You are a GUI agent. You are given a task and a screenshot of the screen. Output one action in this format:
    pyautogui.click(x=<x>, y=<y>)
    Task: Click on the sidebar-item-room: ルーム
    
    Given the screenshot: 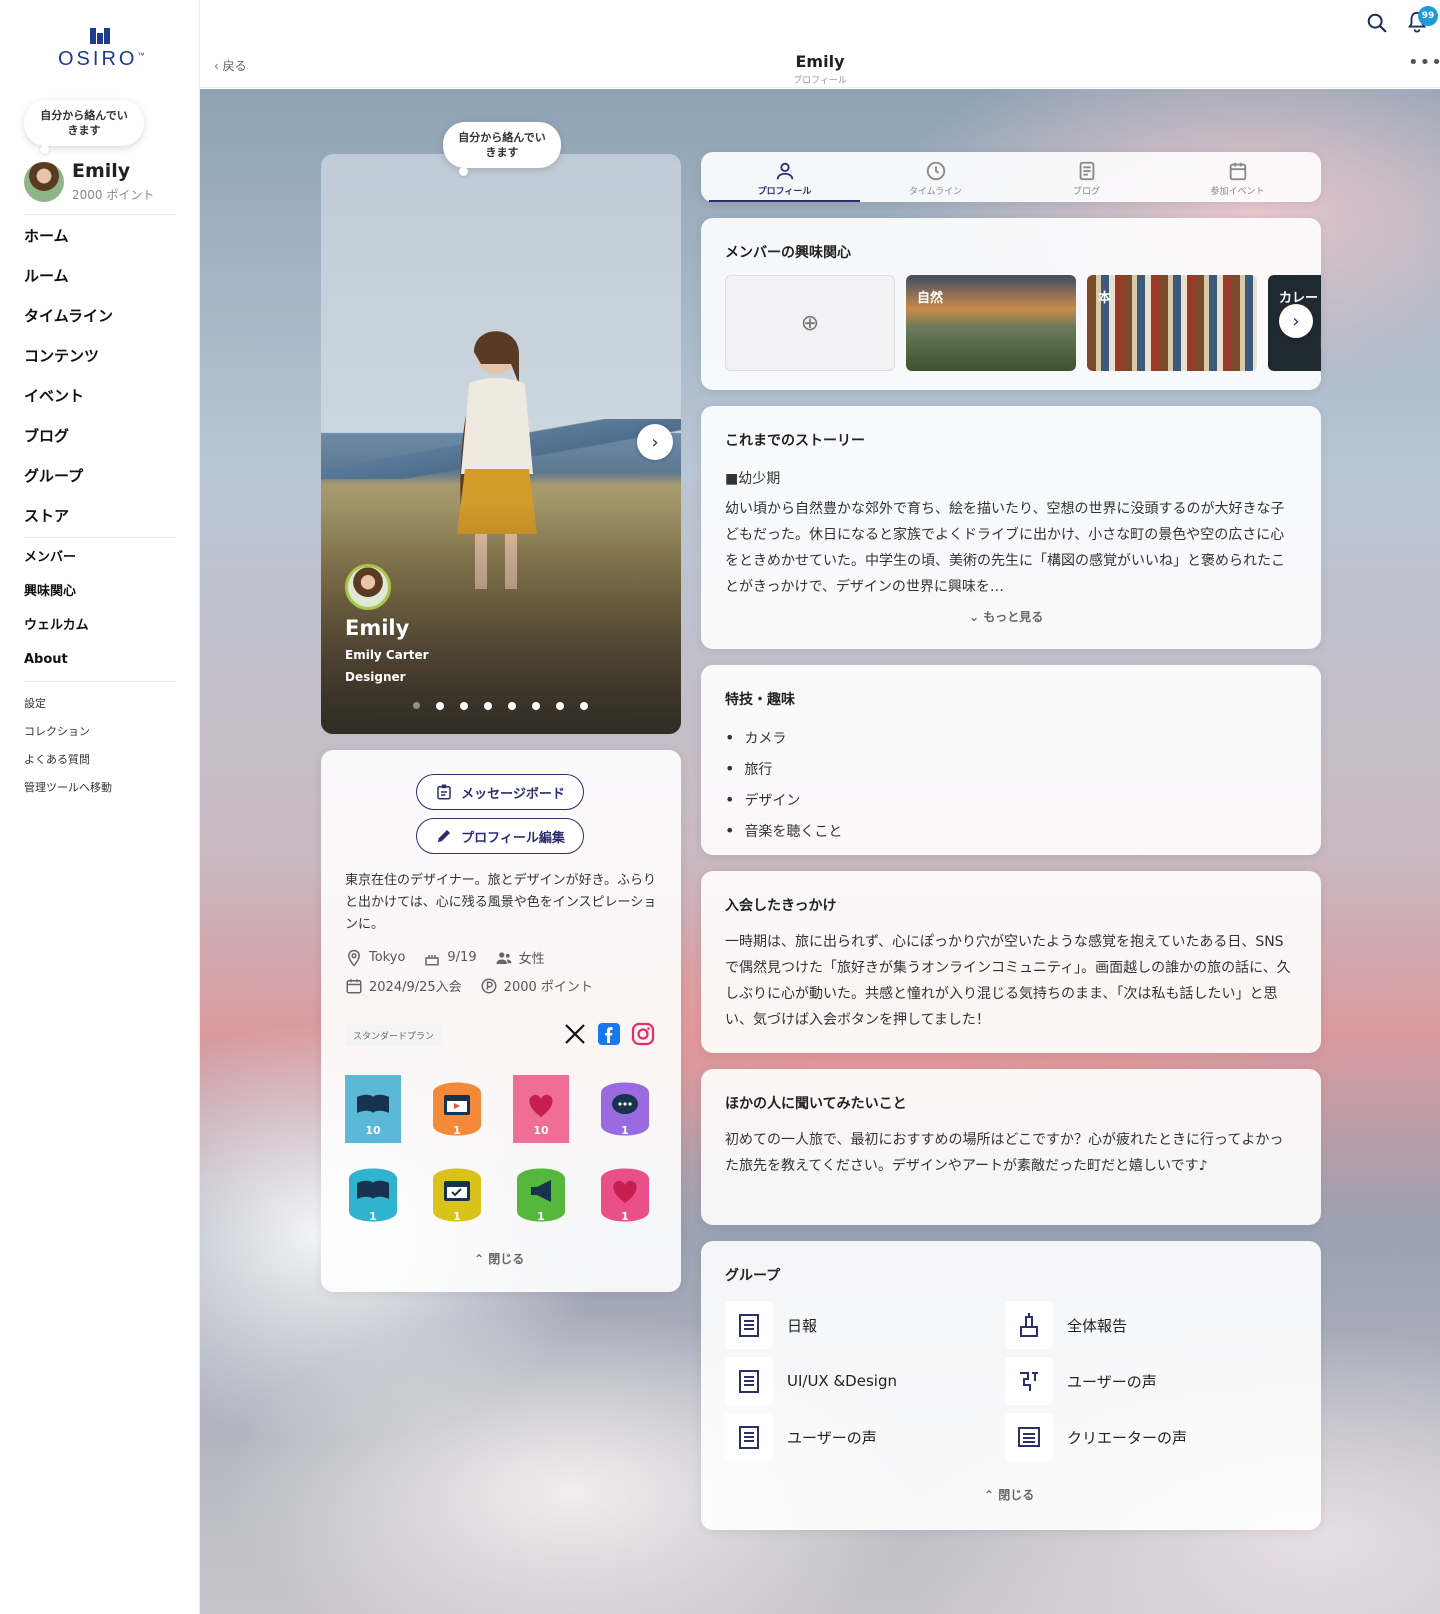 What is the action you would take?
    pyautogui.click(x=104, y=276)
    